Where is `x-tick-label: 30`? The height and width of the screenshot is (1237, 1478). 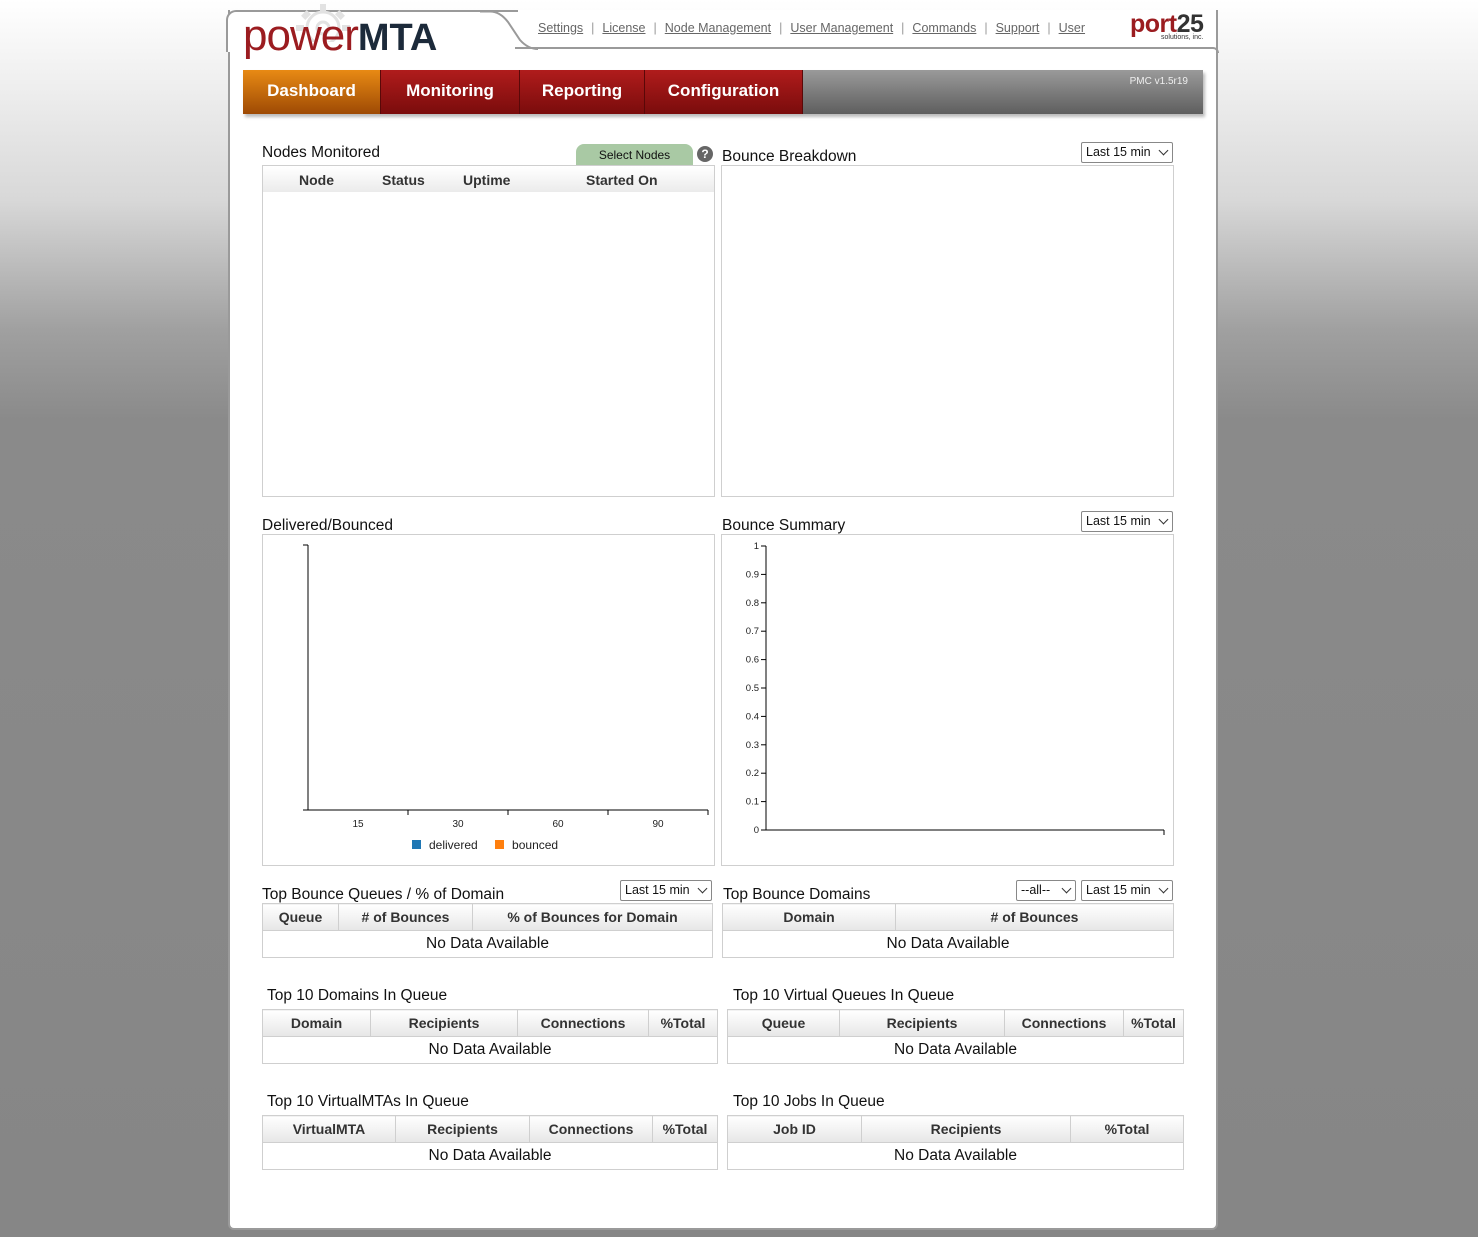 x-tick-label: 30 is located at coordinates (458, 824).